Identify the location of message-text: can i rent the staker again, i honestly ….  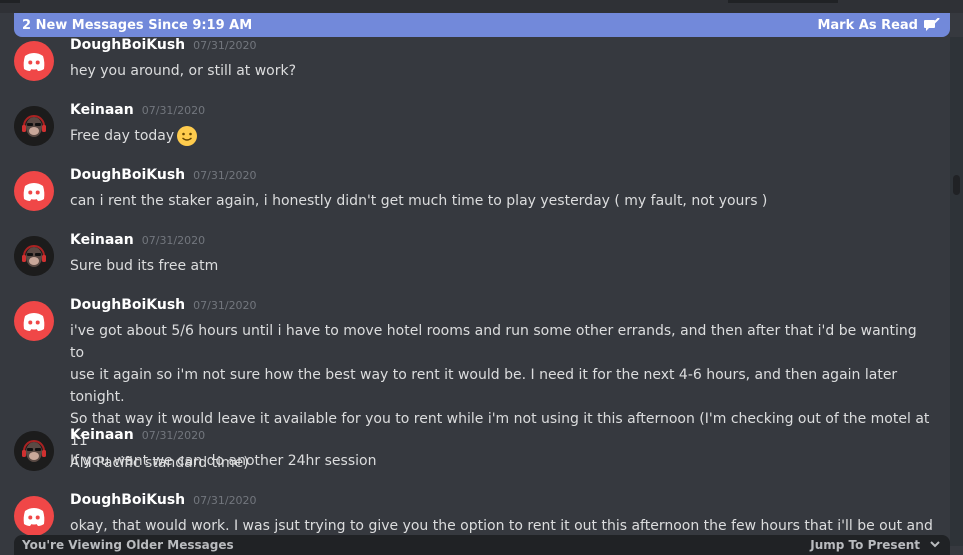
(419, 201).